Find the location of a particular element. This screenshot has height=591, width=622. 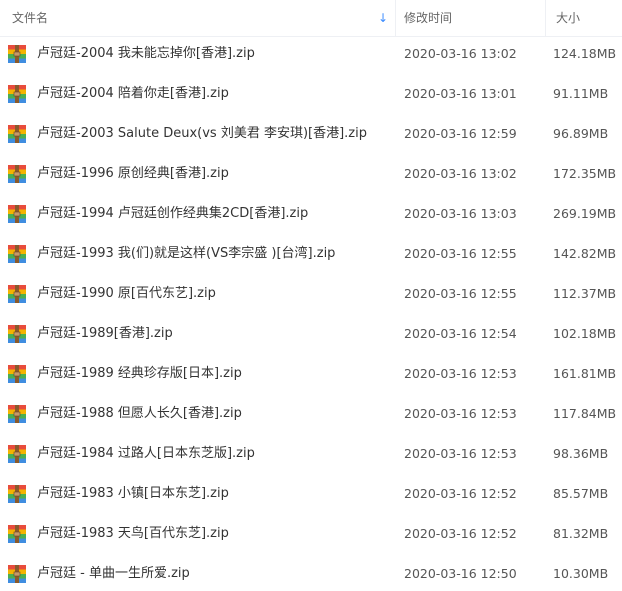

file-name: 卢冠廷-1983 小镇[日本东芝].zip is located at coordinates (133, 494).